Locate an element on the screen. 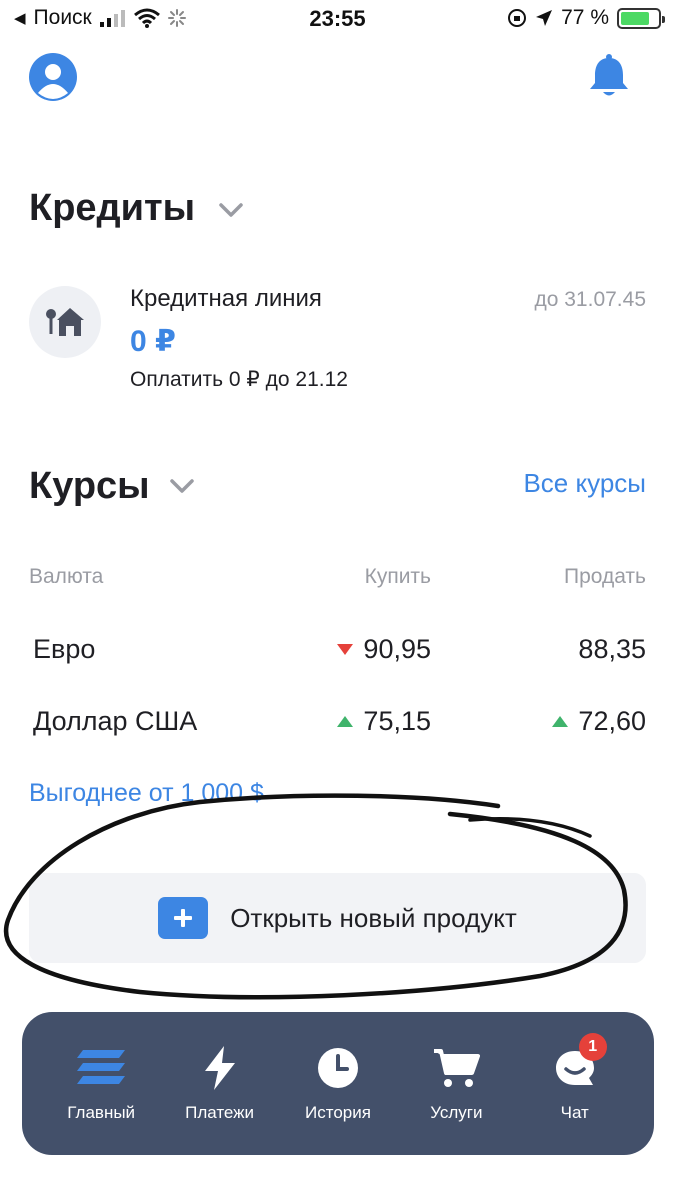 The height and width of the screenshot is (1200, 675). all-rates-link: Все курсы is located at coordinates (584, 483).